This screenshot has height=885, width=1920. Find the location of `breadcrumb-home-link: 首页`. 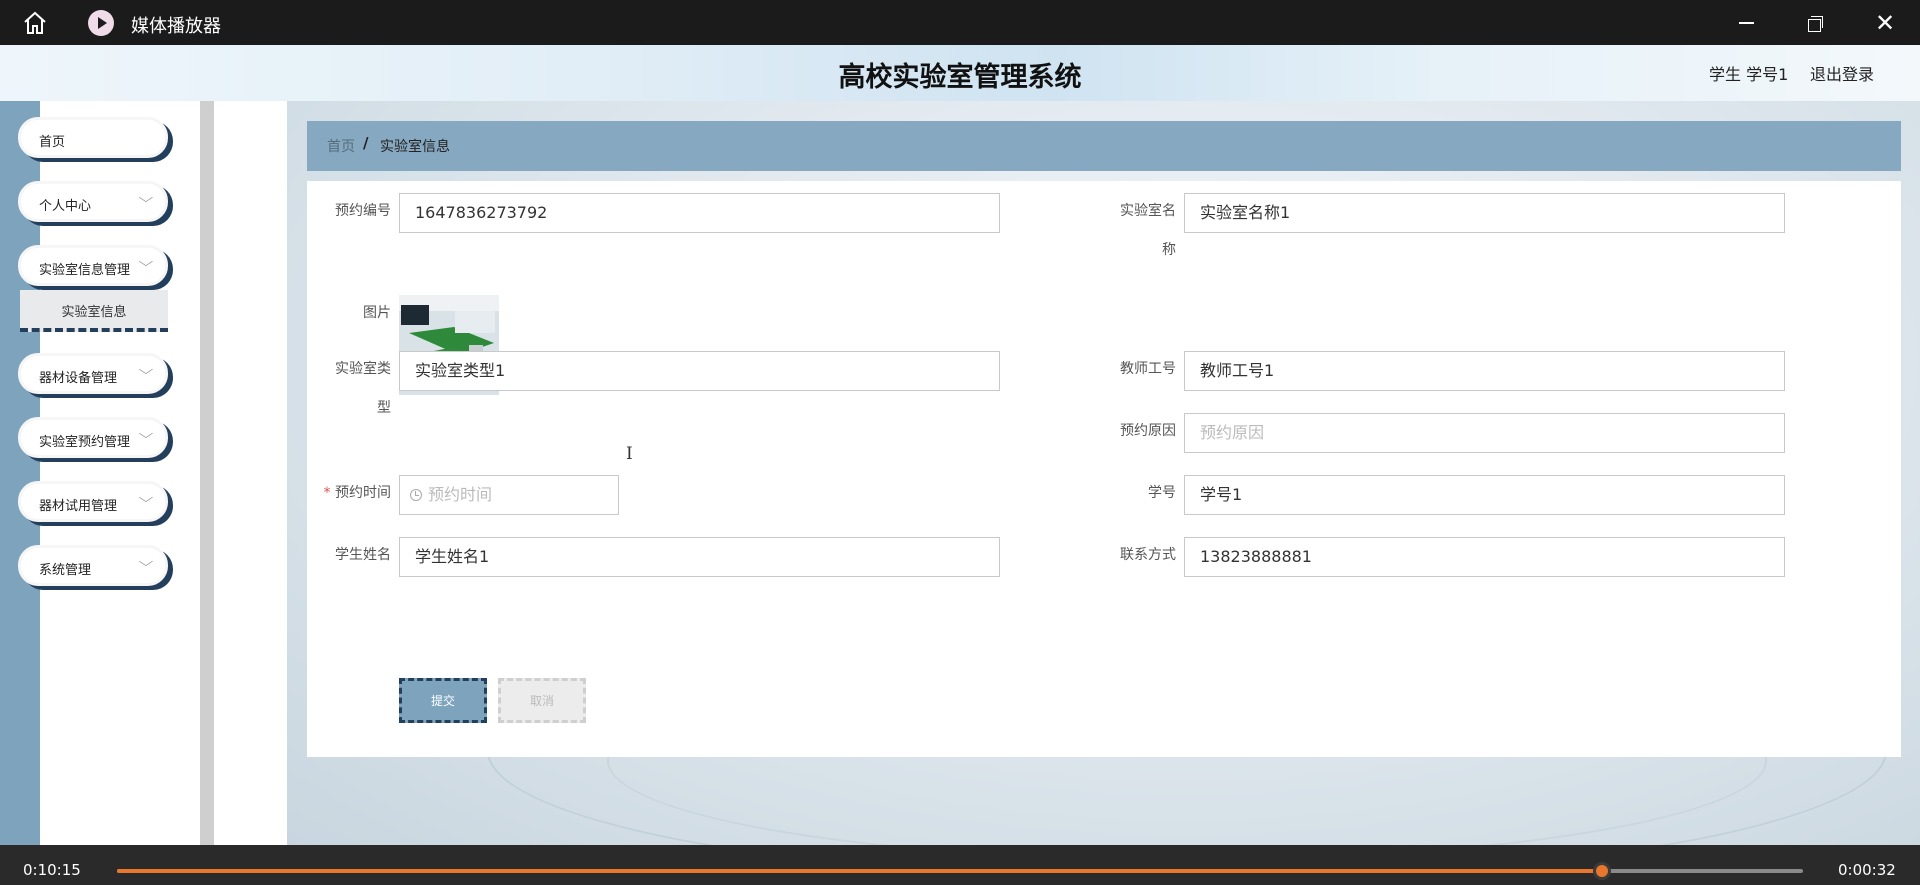

breadcrumb-home-link: 首页 is located at coordinates (341, 146).